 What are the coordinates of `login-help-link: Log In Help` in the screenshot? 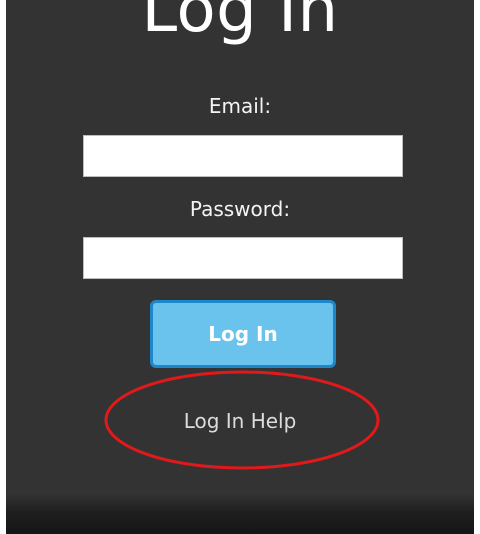 It's located at (240, 421).